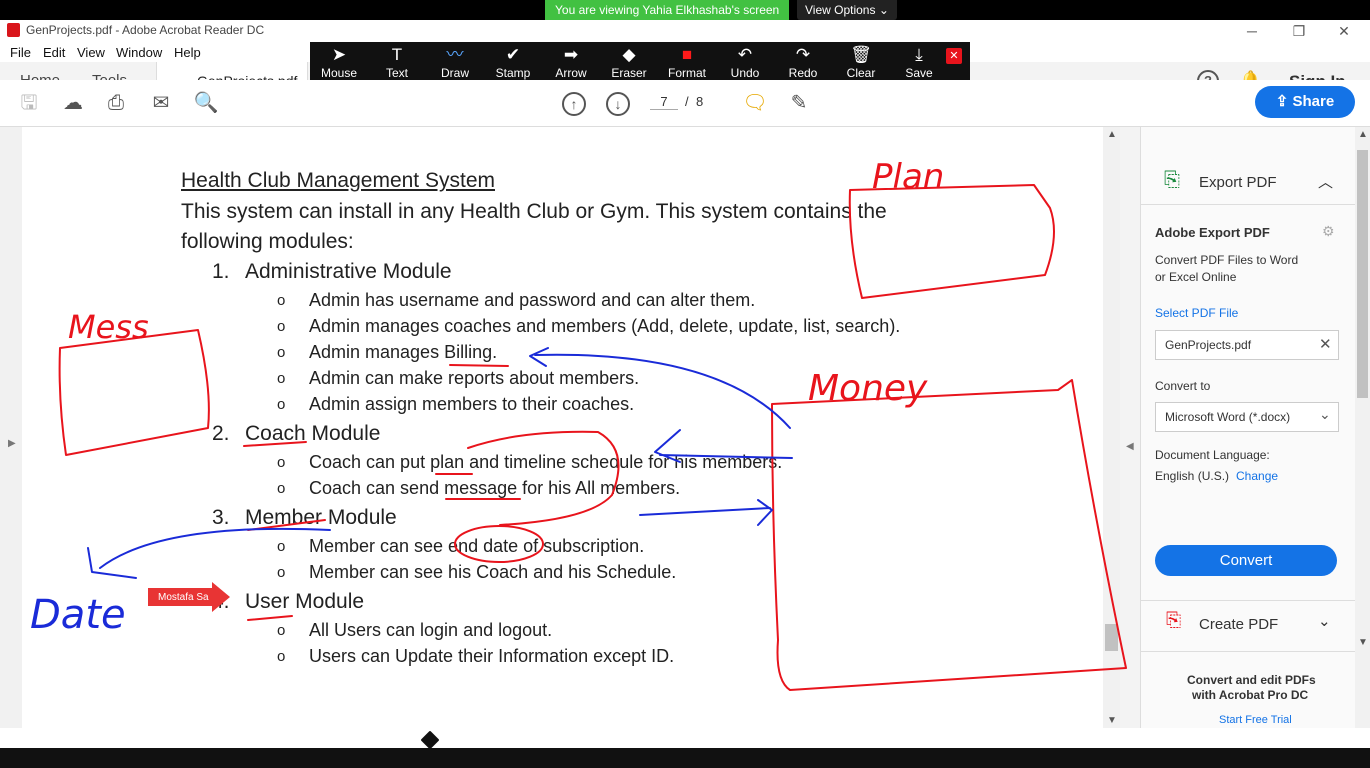 The width and height of the screenshot is (1370, 768). Describe the element at coordinates (454, 73) in the screenshot. I see `tool-label: Draw` at that location.